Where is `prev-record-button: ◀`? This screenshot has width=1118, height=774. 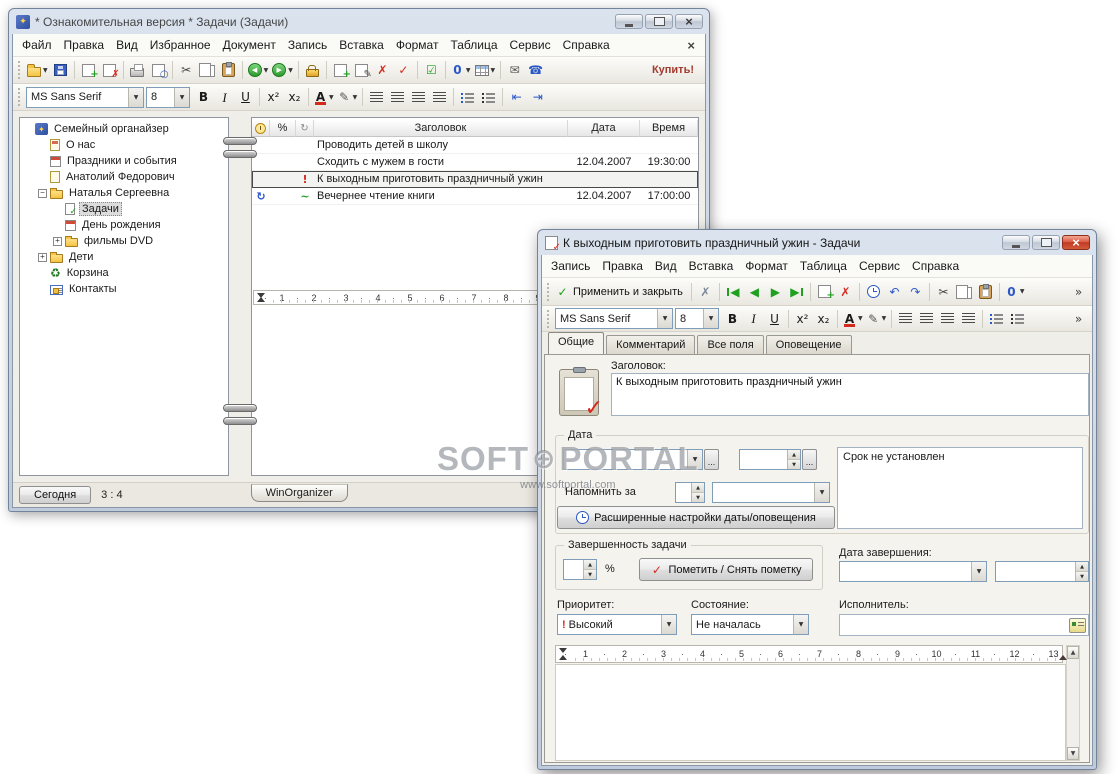 prev-record-button: ◀ is located at coordinates (754, 292).